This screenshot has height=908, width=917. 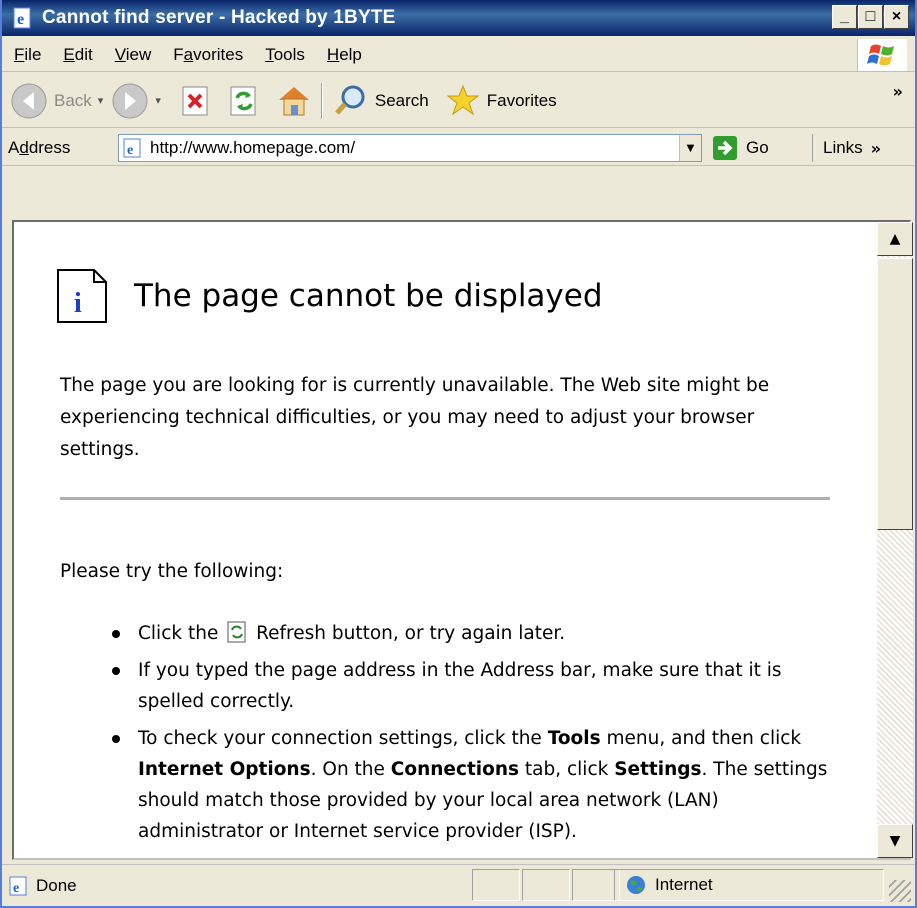 What do you see at coordinates (895, 239) in the screenshot?
I see `scroll-up-arrow-icon: ▲` at bounding box center [895, 239].